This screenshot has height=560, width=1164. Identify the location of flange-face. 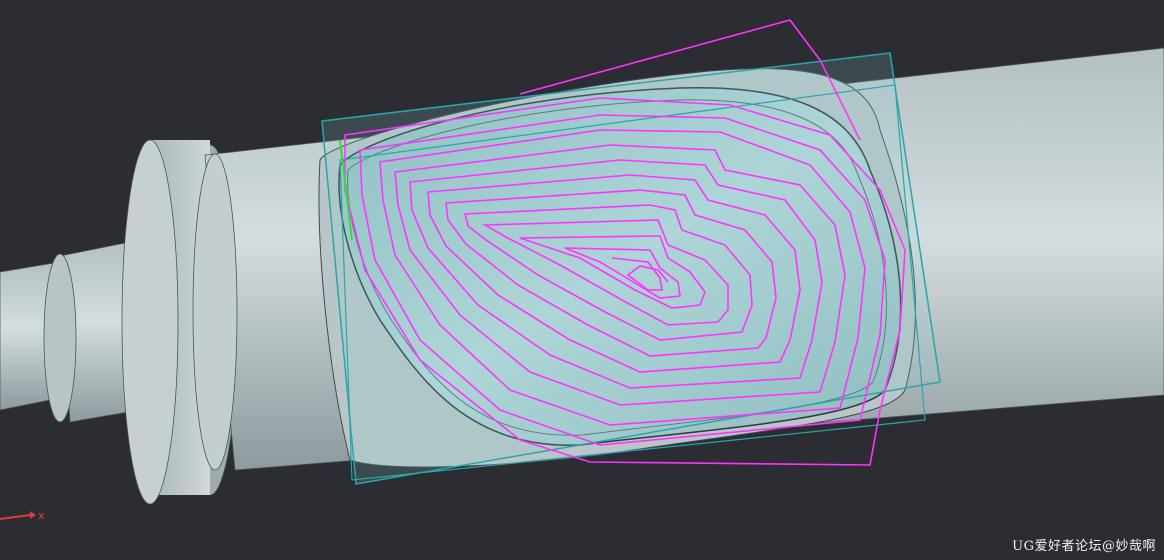
(150, 322).